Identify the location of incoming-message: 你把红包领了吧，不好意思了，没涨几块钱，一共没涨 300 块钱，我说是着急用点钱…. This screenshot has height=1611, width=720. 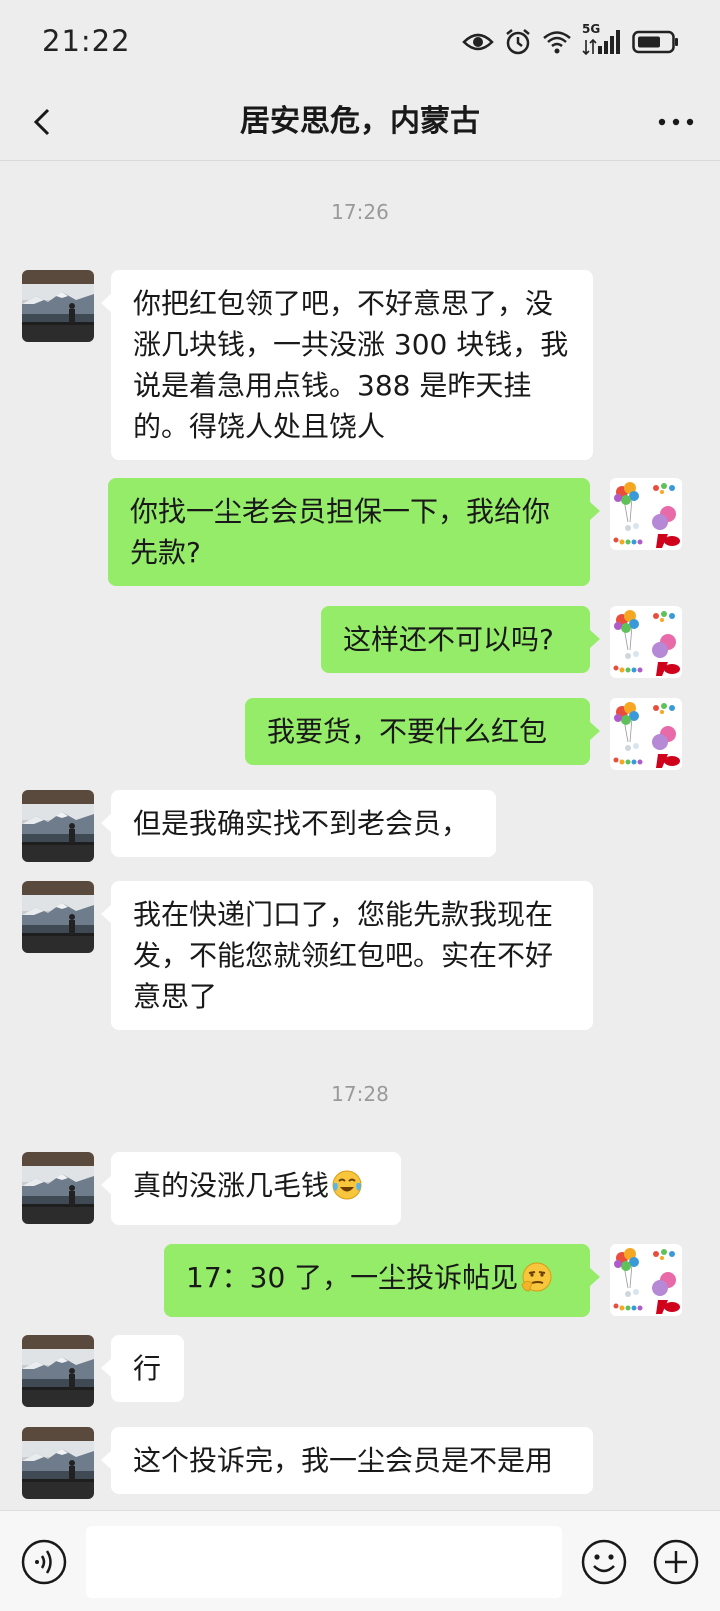
(347, 365).